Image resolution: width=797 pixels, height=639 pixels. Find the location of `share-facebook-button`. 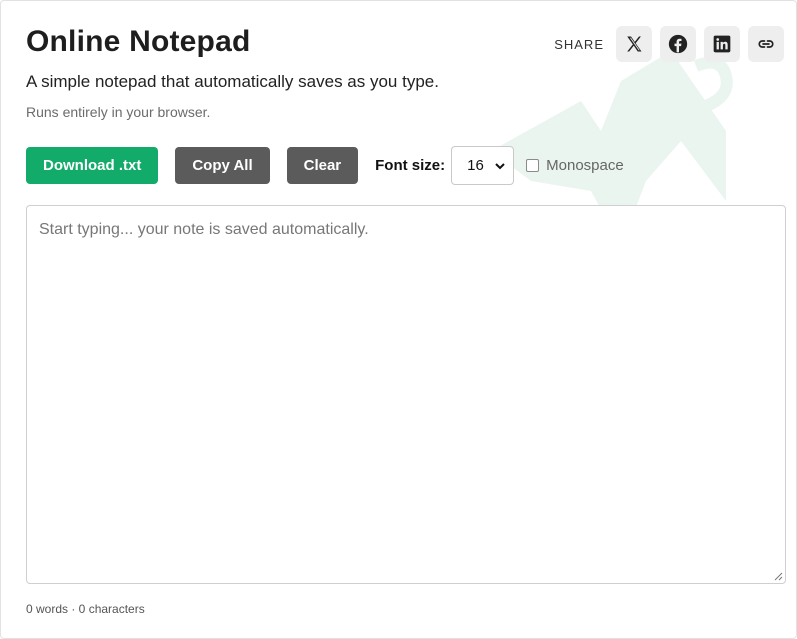

share-facebook-button is located at coordinates (678, 44).